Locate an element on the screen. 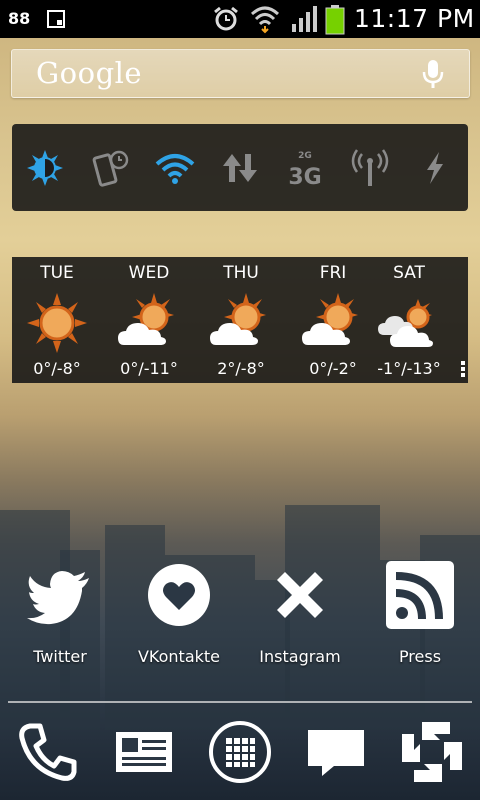 Image resolution: width=480 pixels, height=800 pixels. google-search-bar: Google is located at coordinates (240, 73).